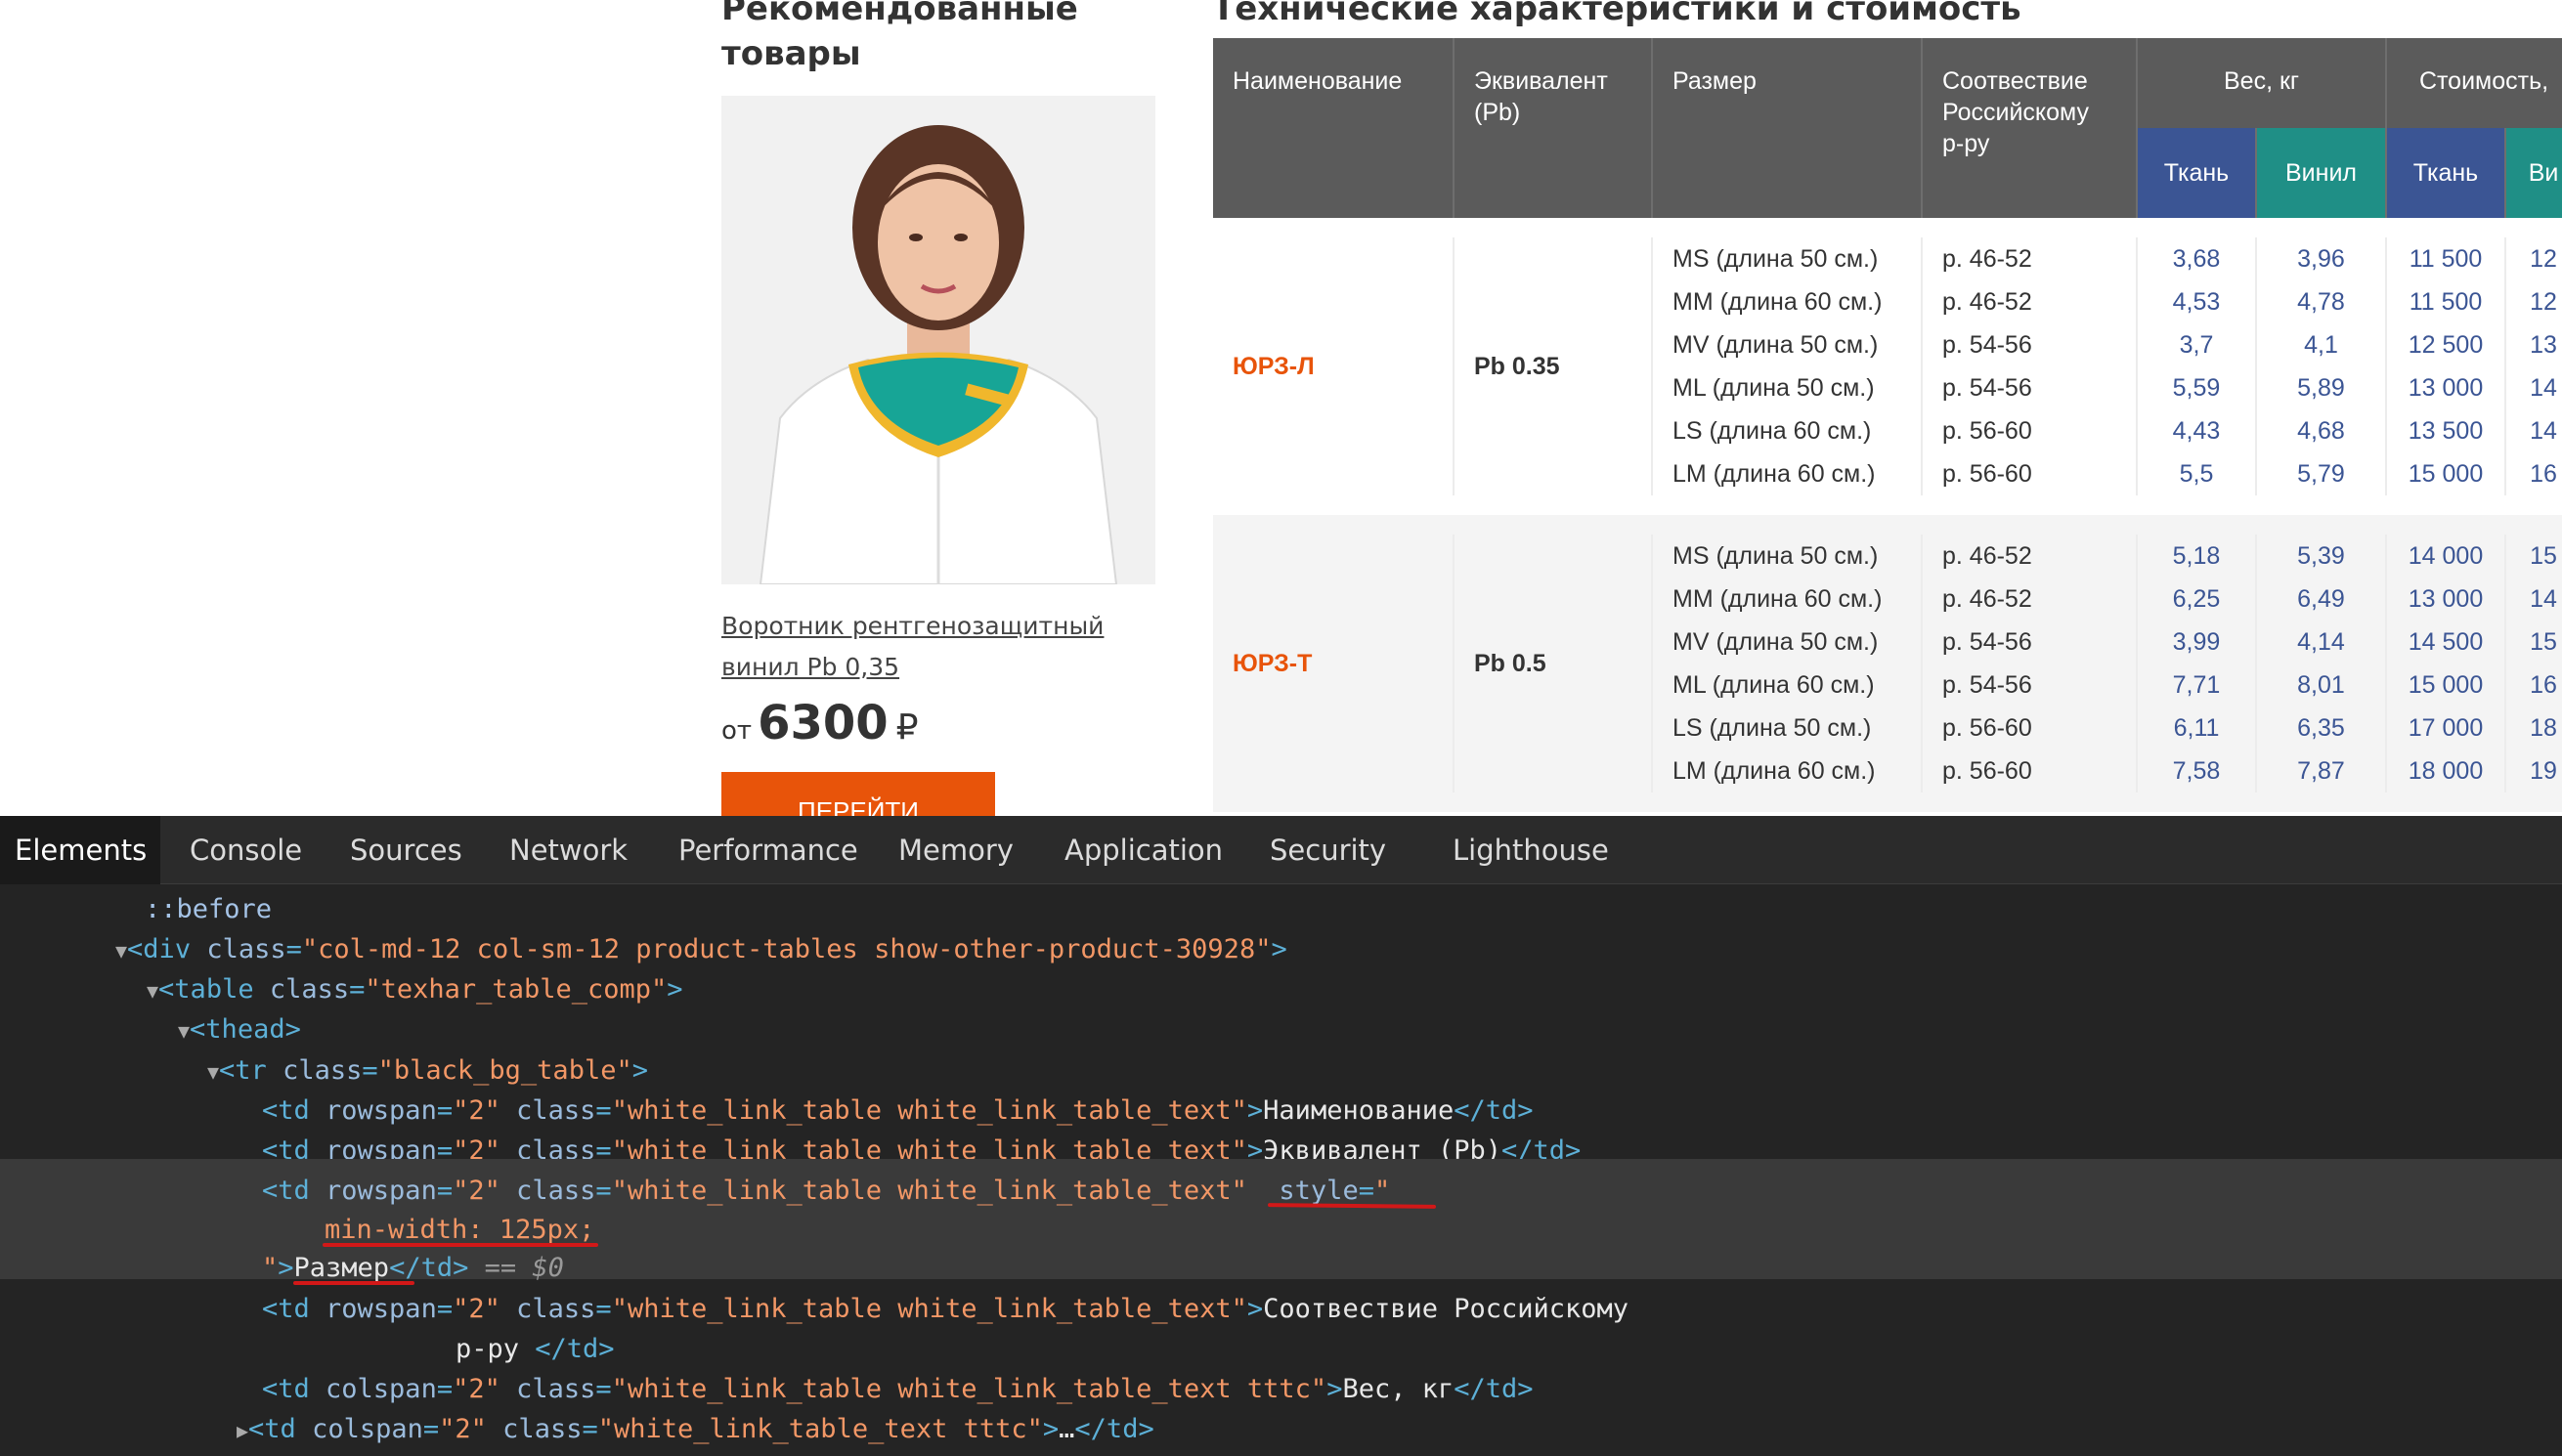  I want to click on cost-vinyl-cell: 13, so click(2533, 344).